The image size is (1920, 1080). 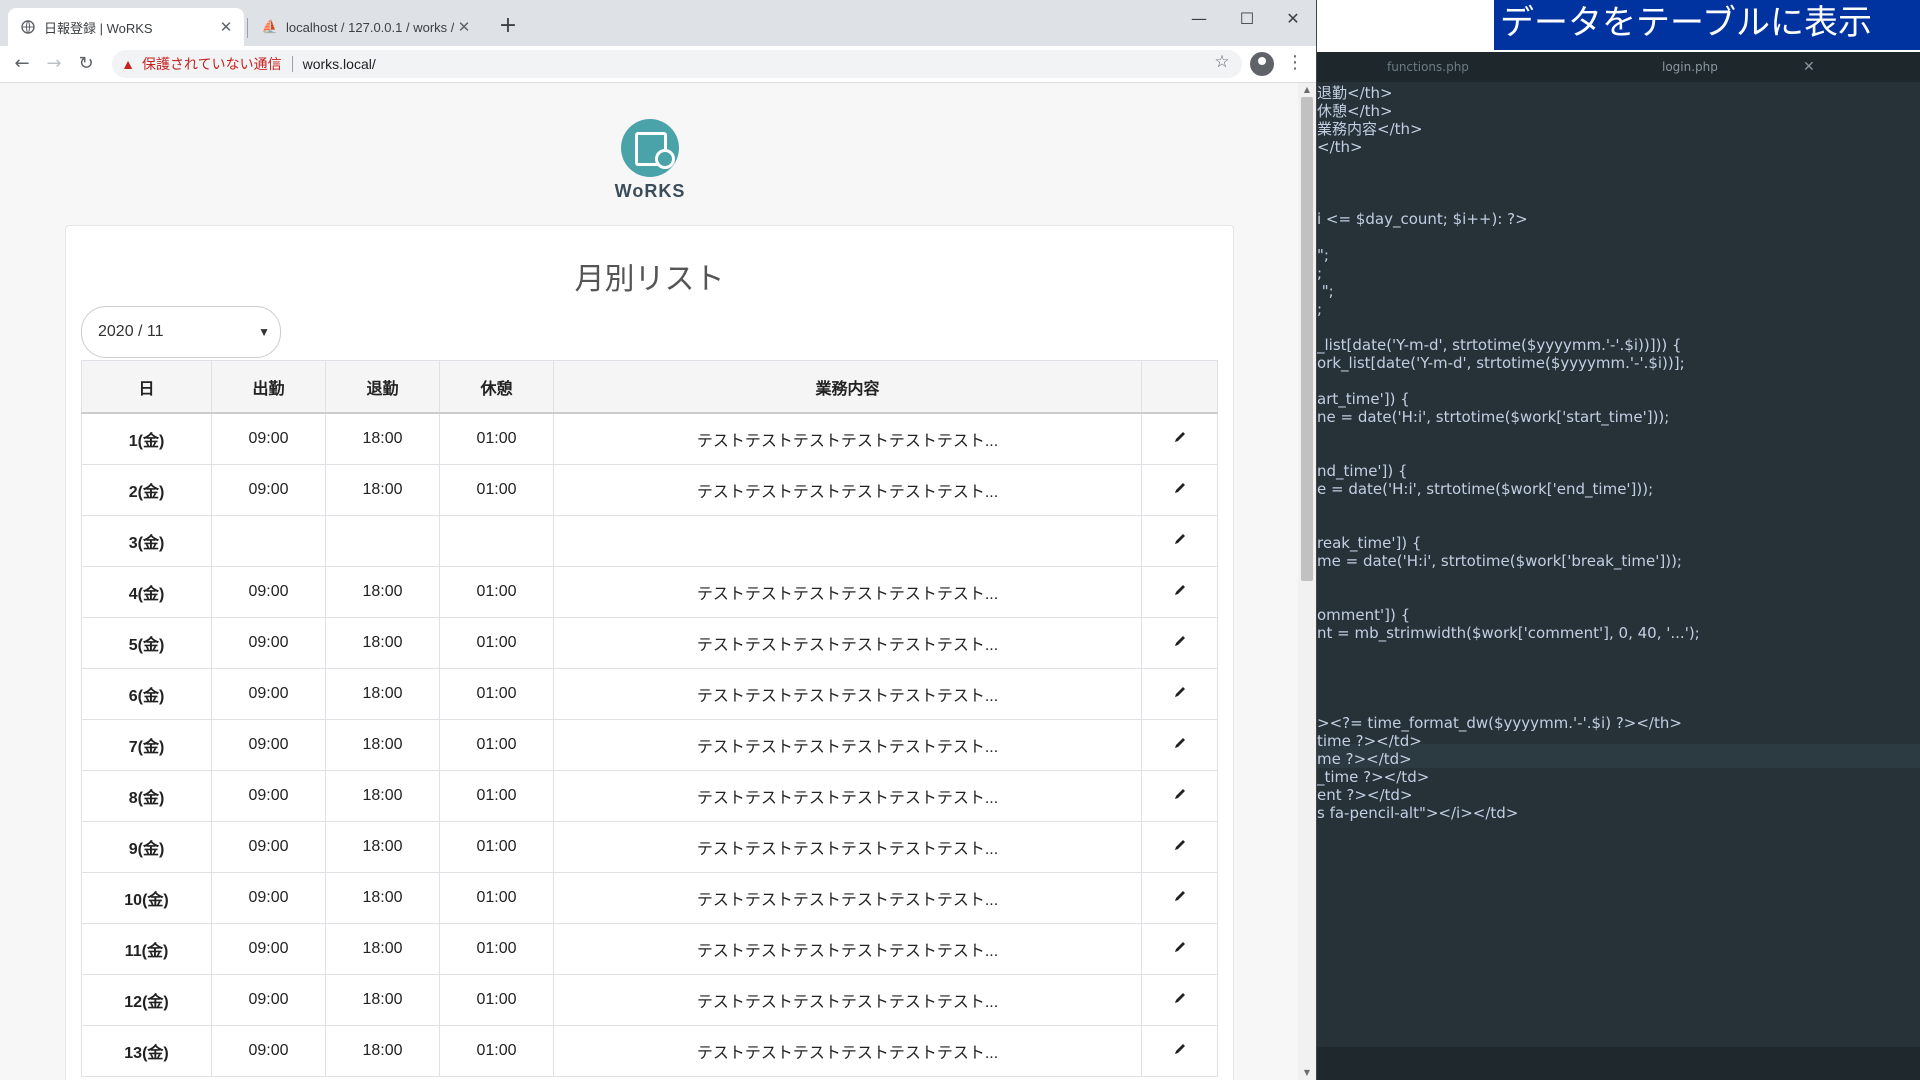 What do you see at coordinates (181, 332) in the screenshot?
I see `month-select: 2020 / 11 ▼` at bounding box center [181, 332].